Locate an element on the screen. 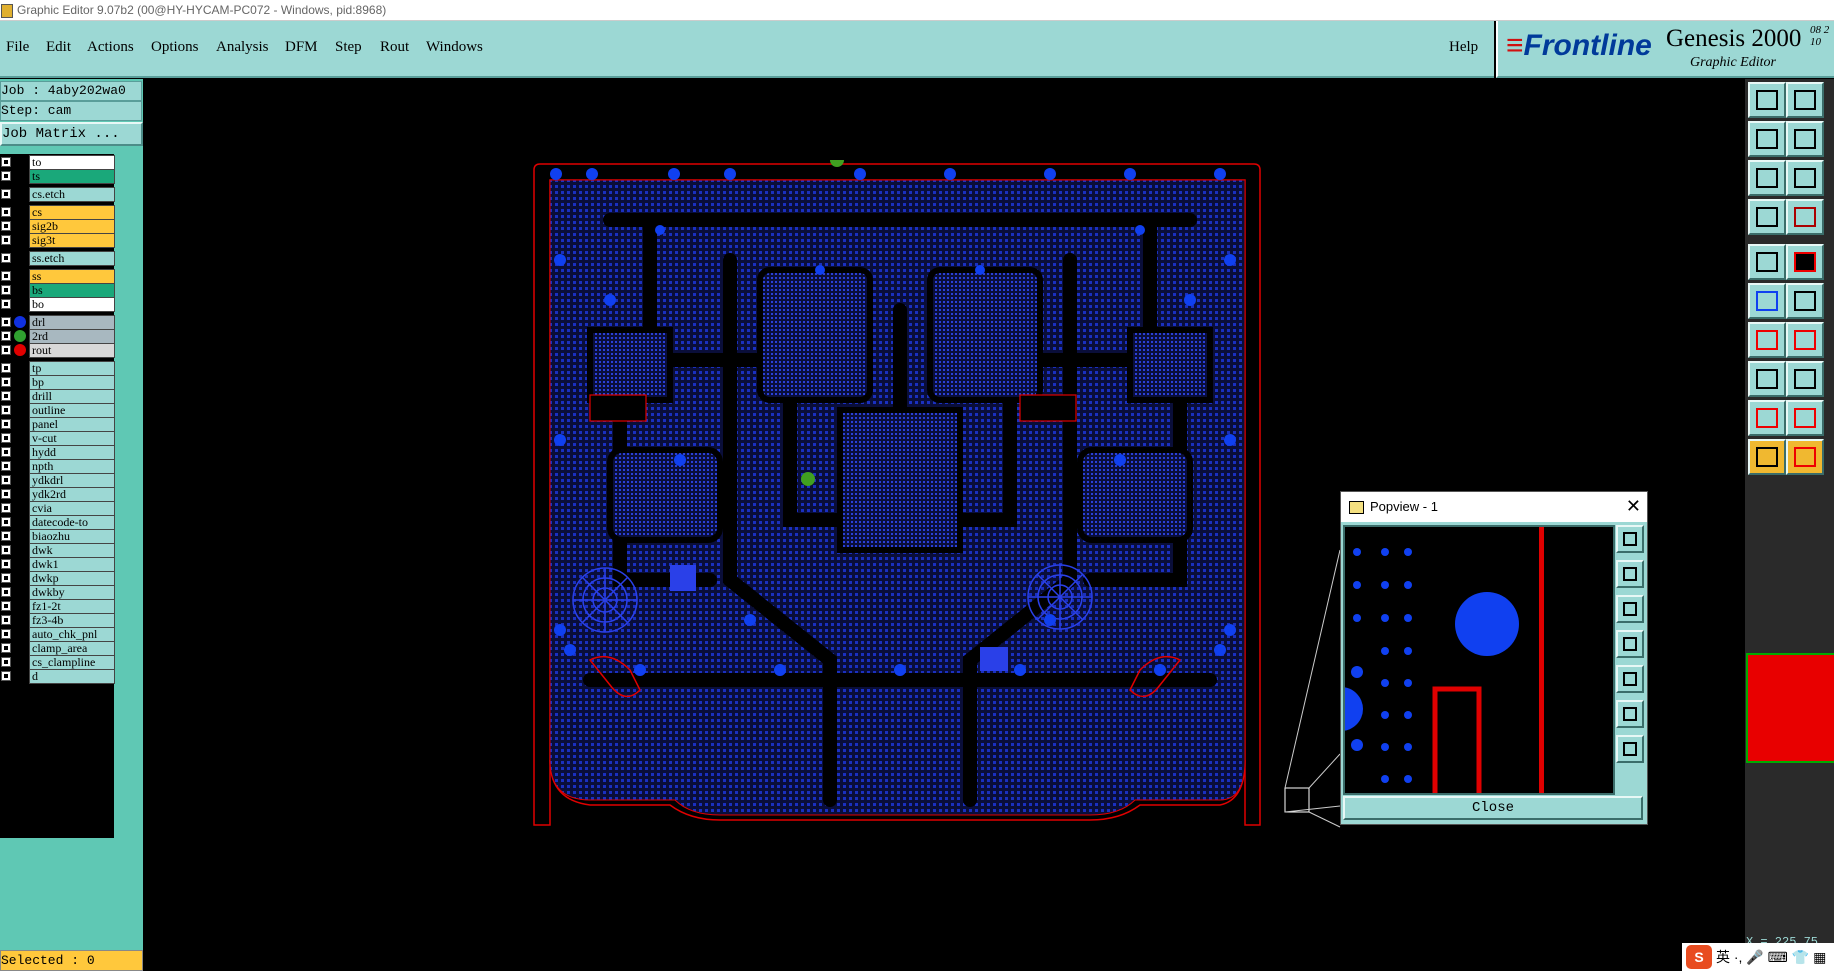  layer-row: cs is located at coordinates (57, 212).